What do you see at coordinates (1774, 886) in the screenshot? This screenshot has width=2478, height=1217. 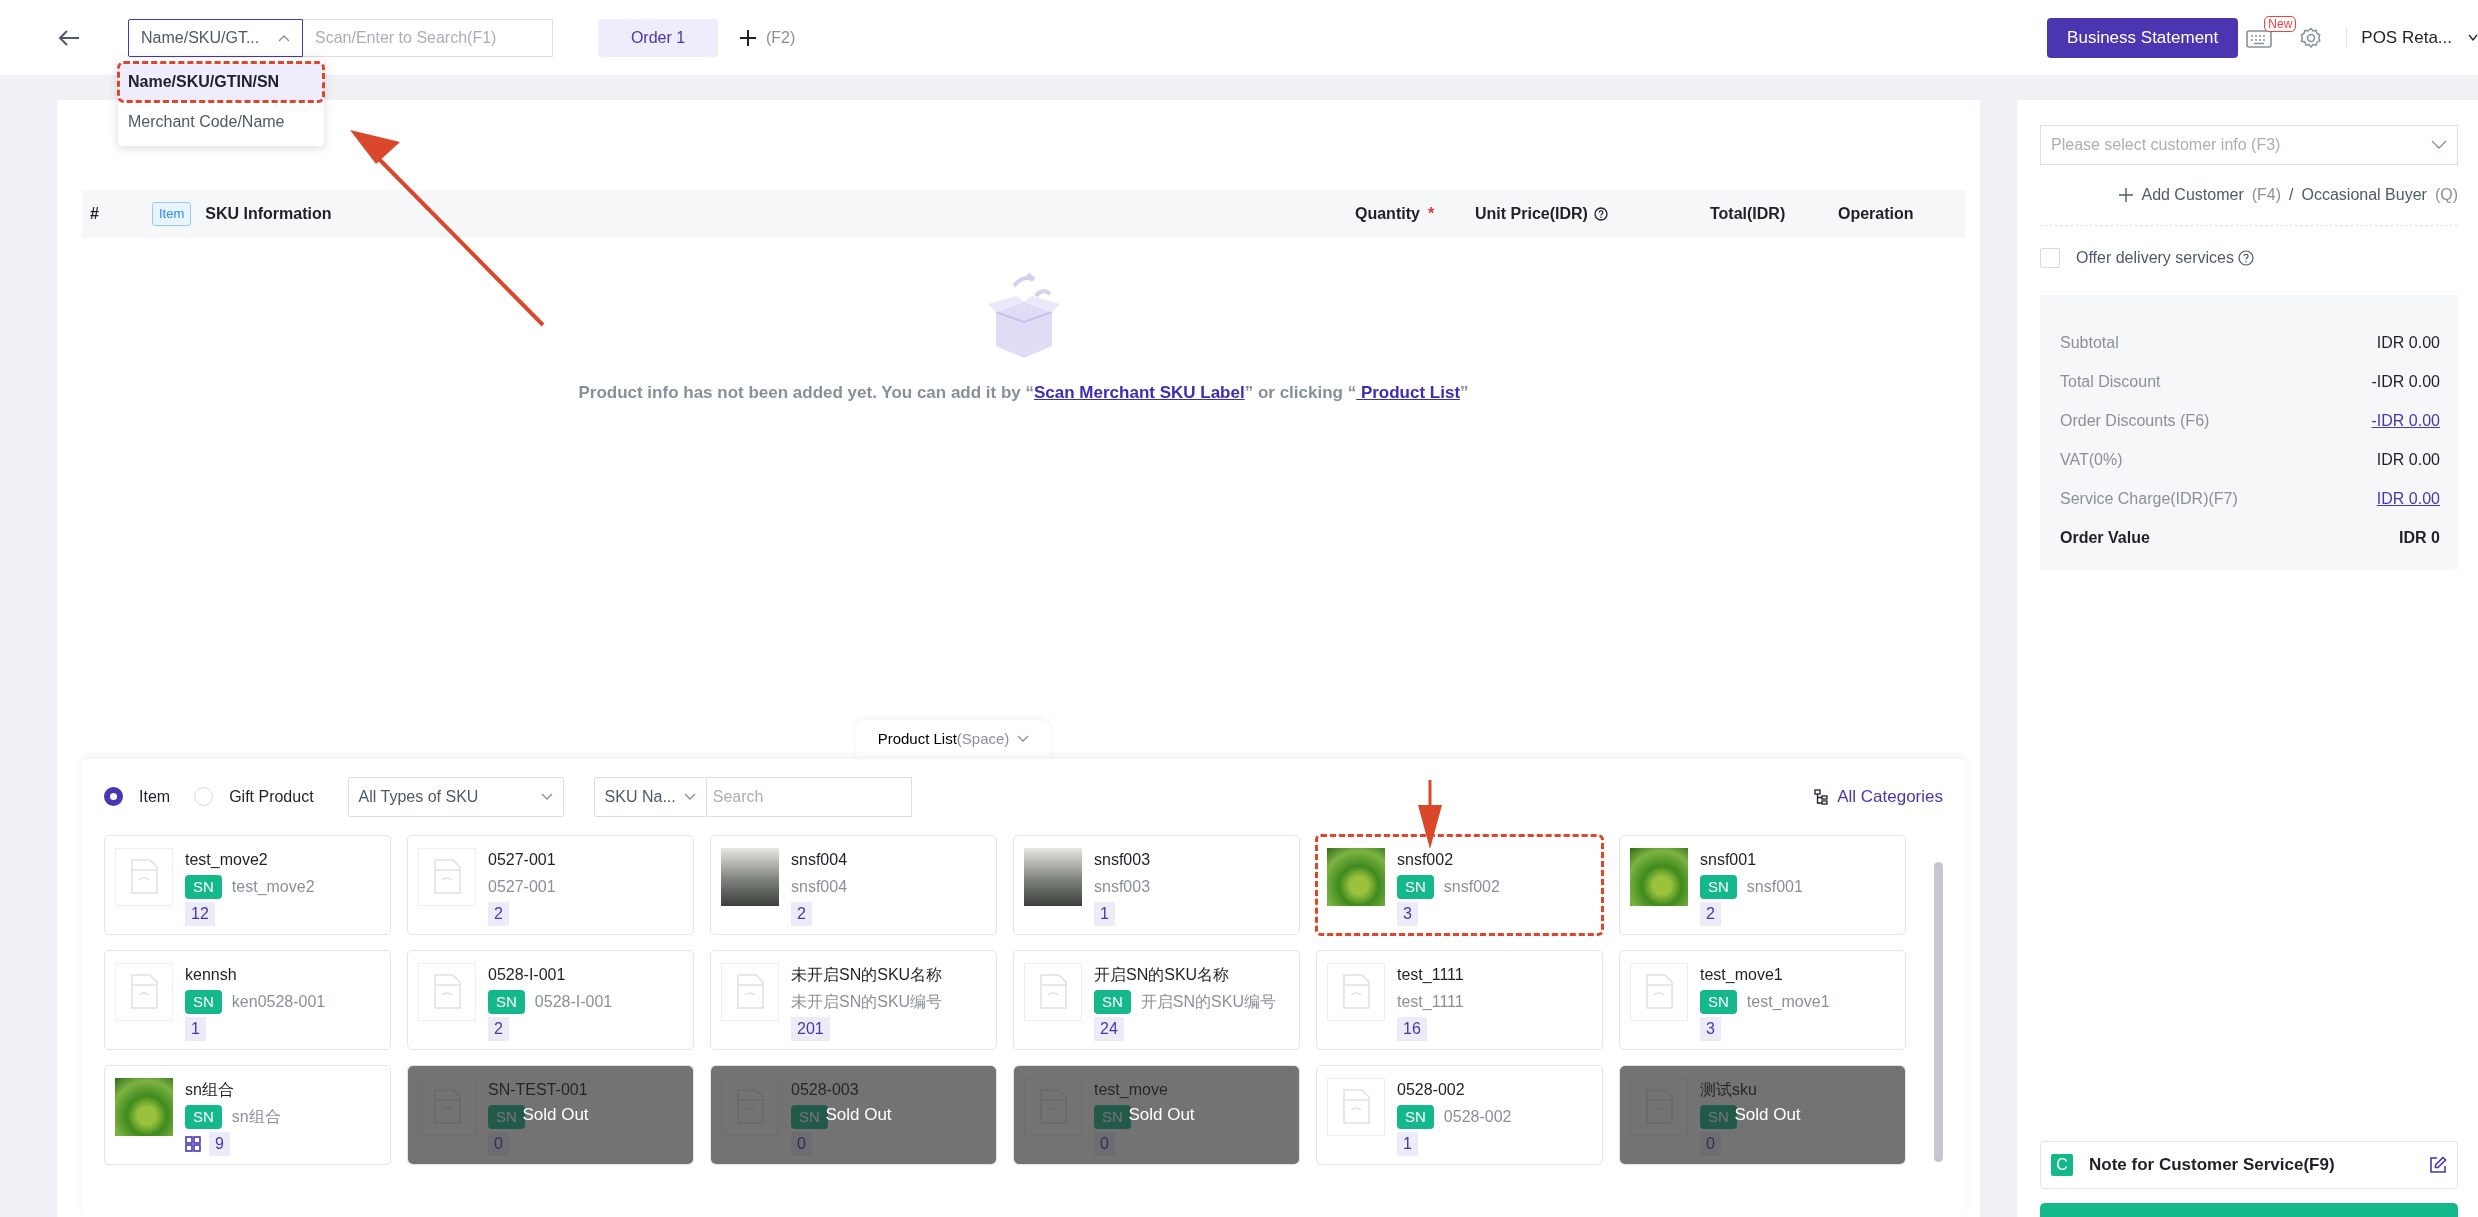 I see `product-code: snsf001` at bounding box center [1774, 886].